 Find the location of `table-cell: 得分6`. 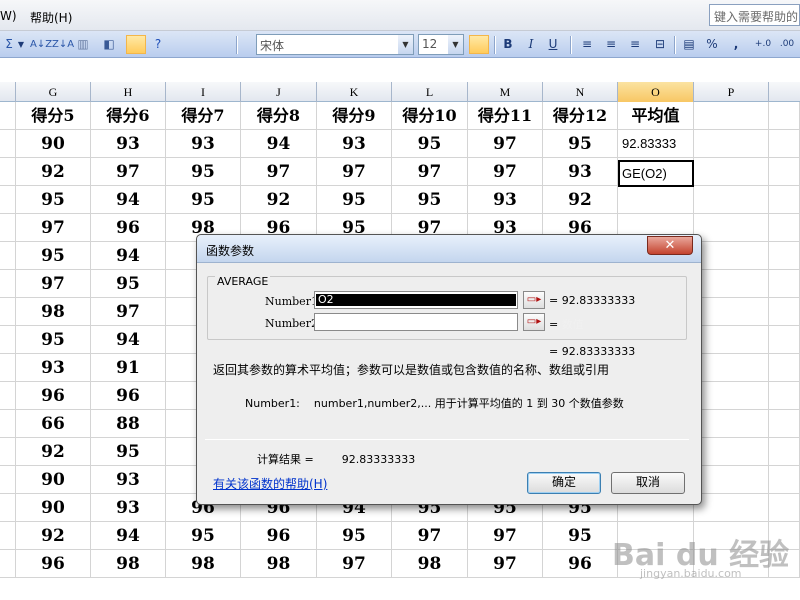

table-cell: 得分6 is located at coordinates (128, 116).